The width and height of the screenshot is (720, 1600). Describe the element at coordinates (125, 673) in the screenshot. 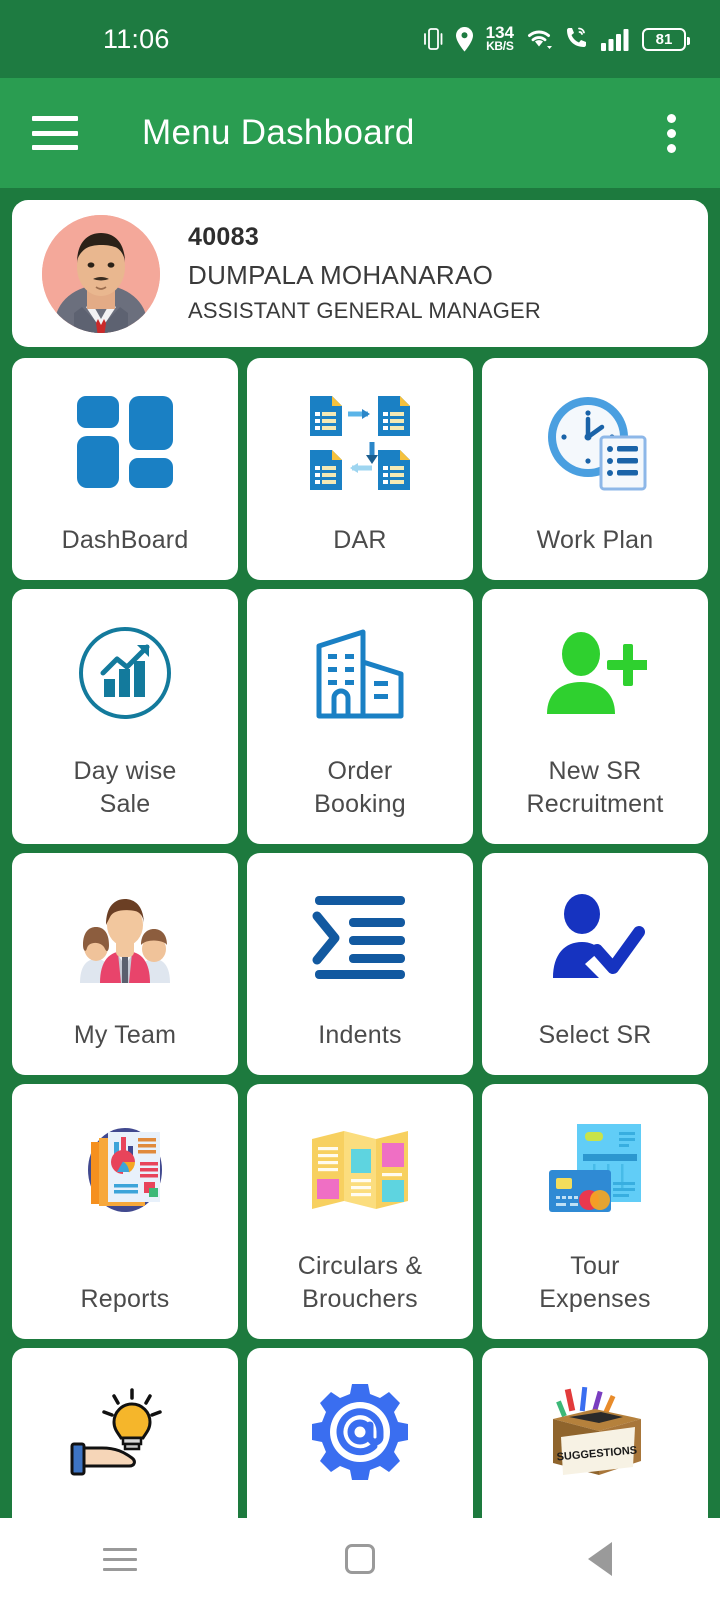

I see `growth-chart-circle-icon` at that location.